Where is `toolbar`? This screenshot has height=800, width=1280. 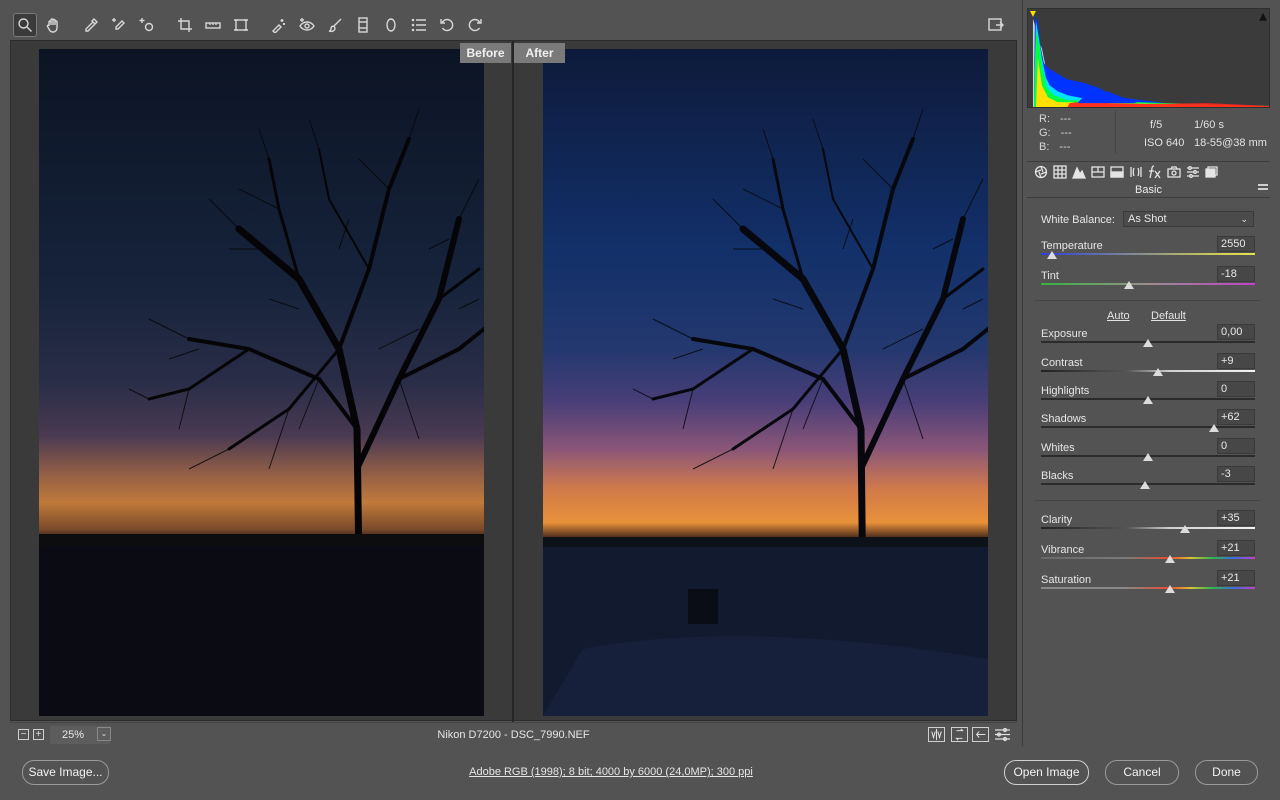
toolbar is located at coordinates (513, 25).